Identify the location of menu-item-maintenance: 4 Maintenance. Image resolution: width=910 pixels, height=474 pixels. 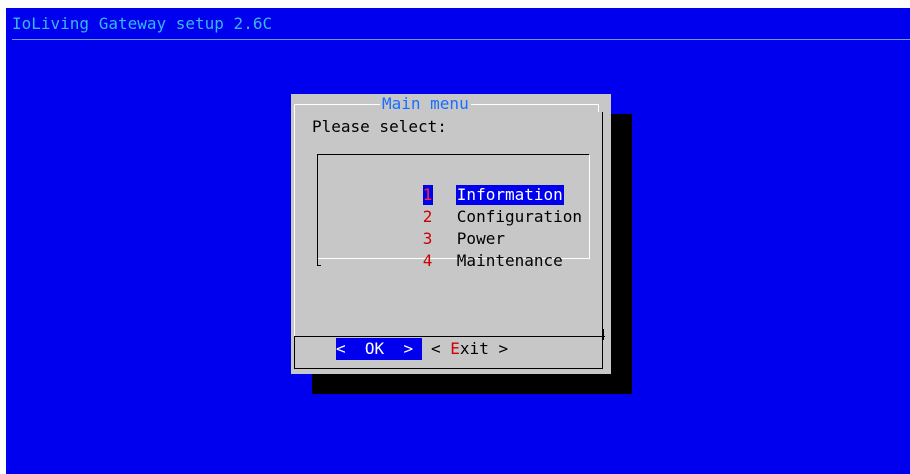
(464, 250).